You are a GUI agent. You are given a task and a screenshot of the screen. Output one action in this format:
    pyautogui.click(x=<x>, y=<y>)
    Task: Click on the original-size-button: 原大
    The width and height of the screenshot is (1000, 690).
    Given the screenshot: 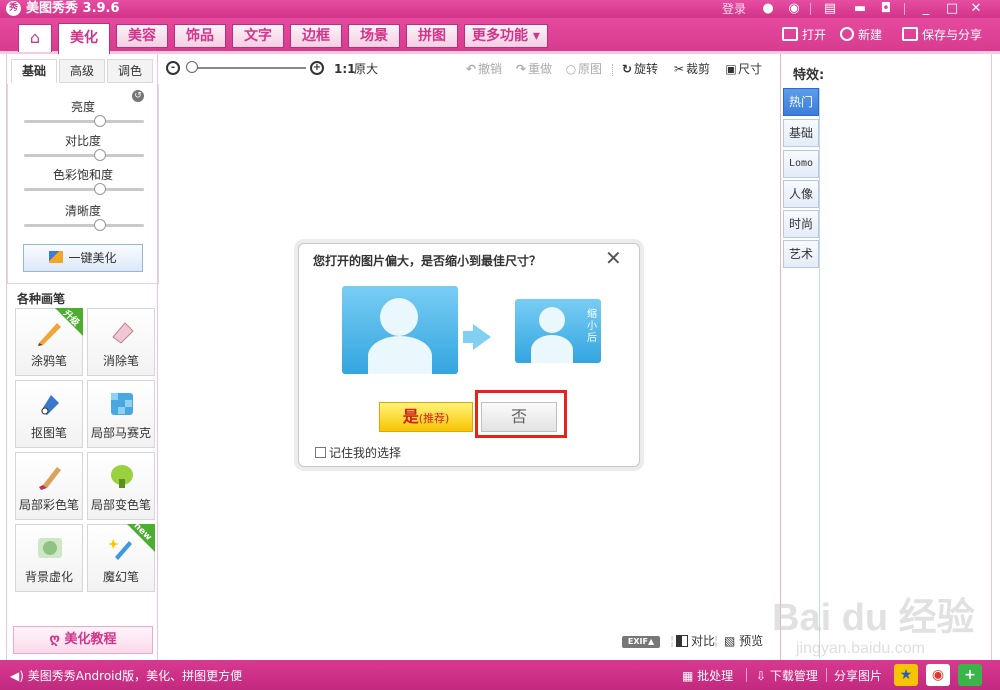 What is the action you would take?
    pyautogui.click(x=366, y=69)
    